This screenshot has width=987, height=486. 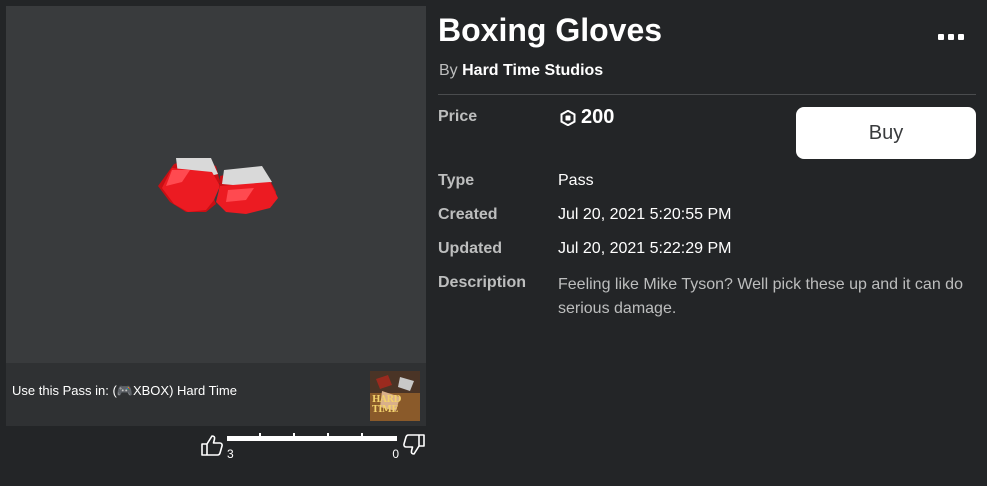 I want to click on description-label: Description, so click(x=482, y=282).